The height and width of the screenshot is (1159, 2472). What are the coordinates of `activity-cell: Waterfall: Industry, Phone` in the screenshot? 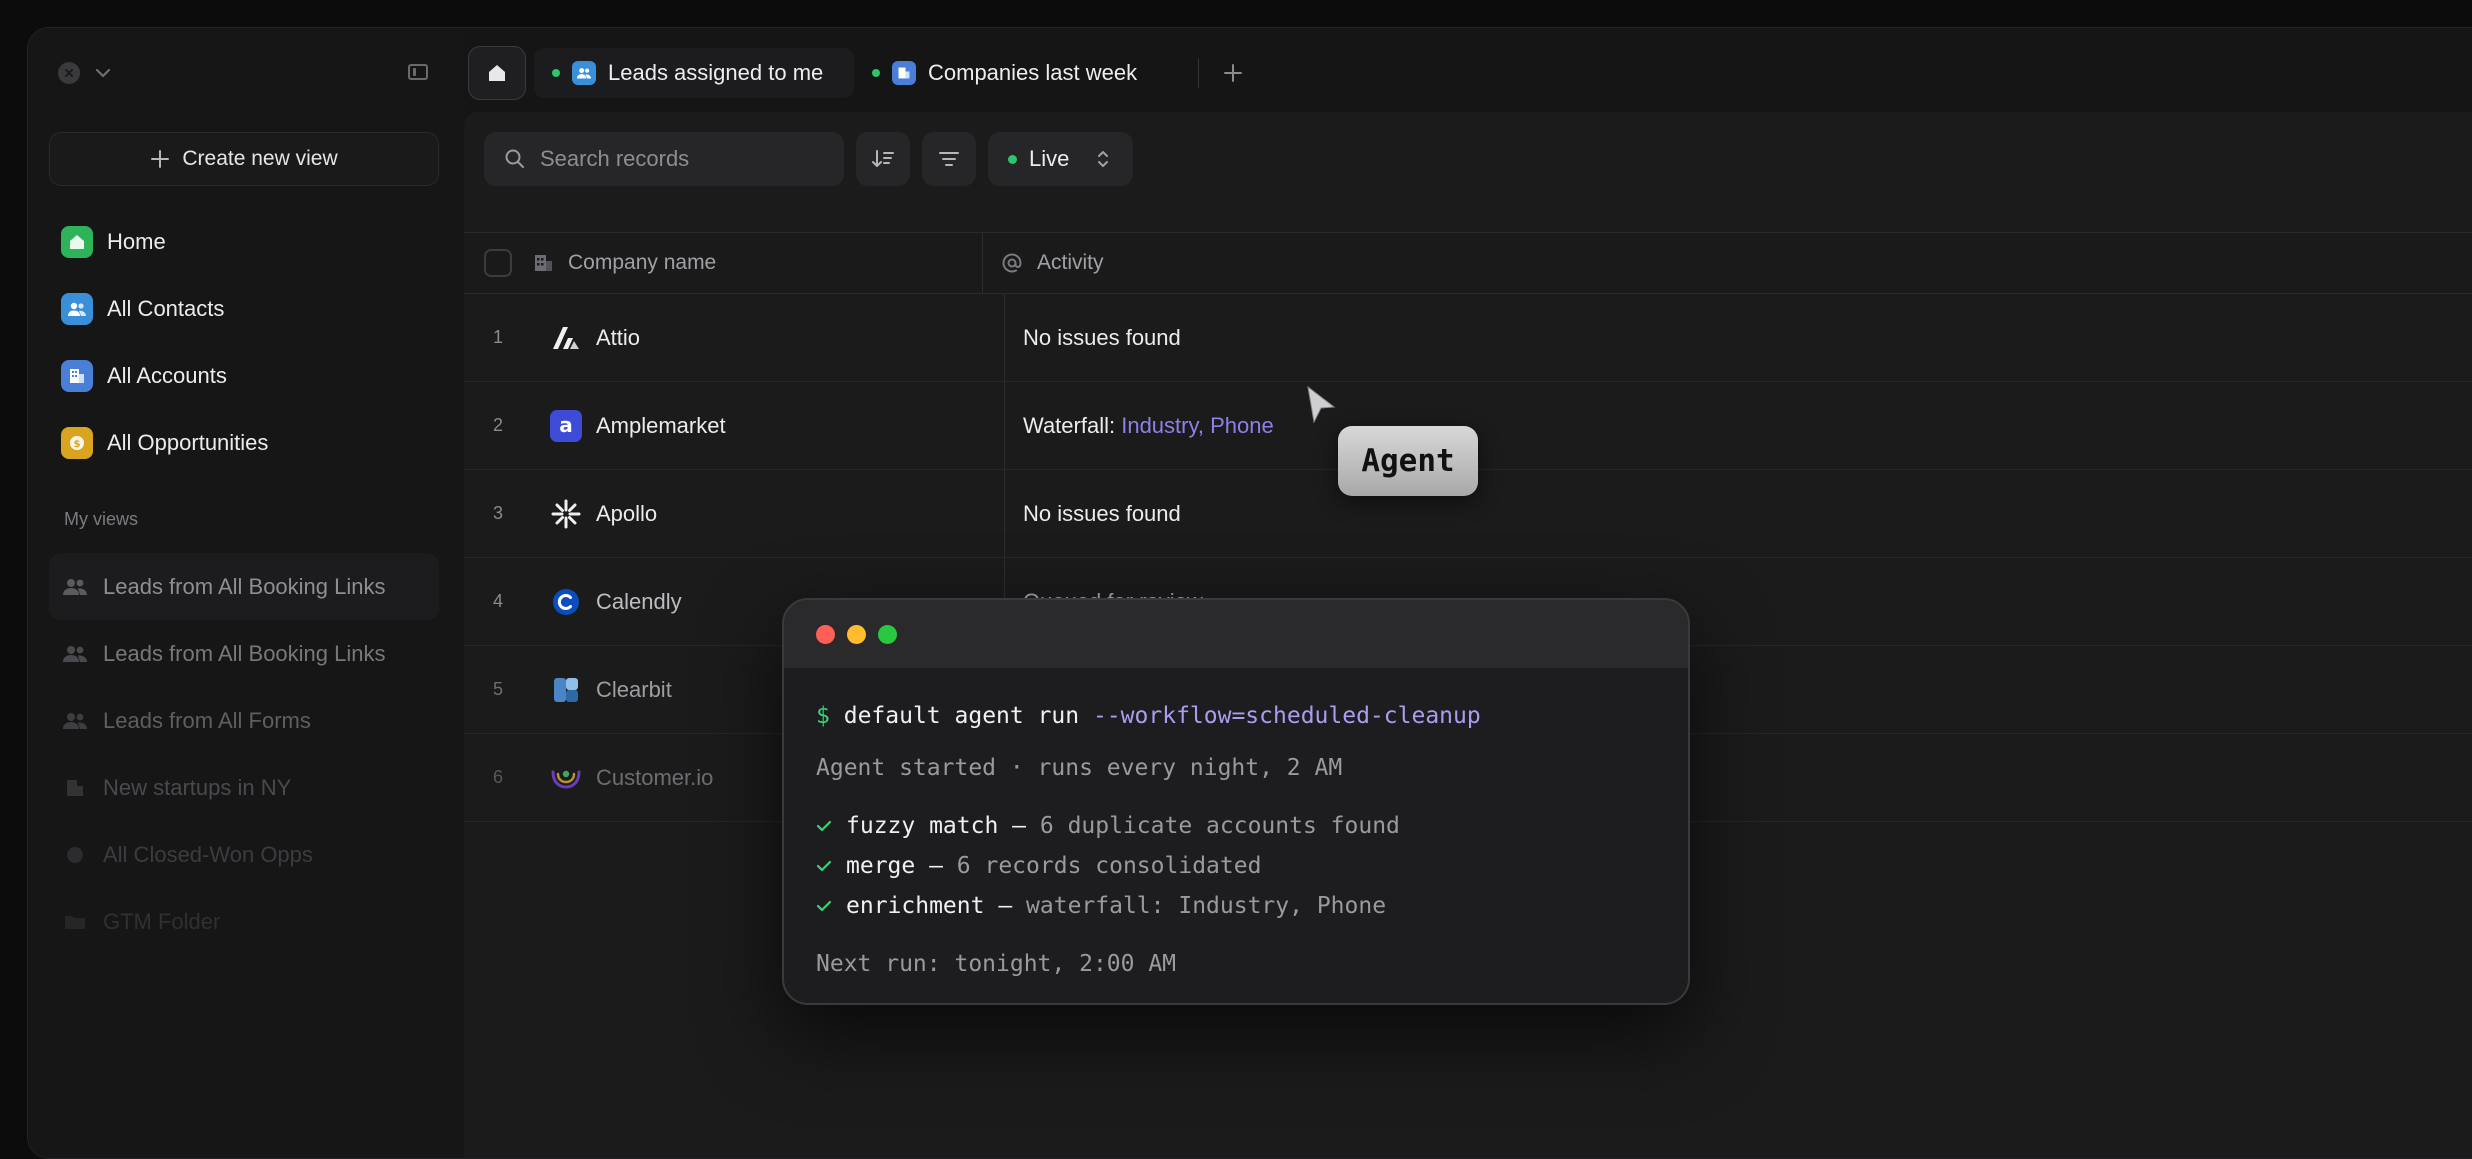 It's located at (1738, 425).